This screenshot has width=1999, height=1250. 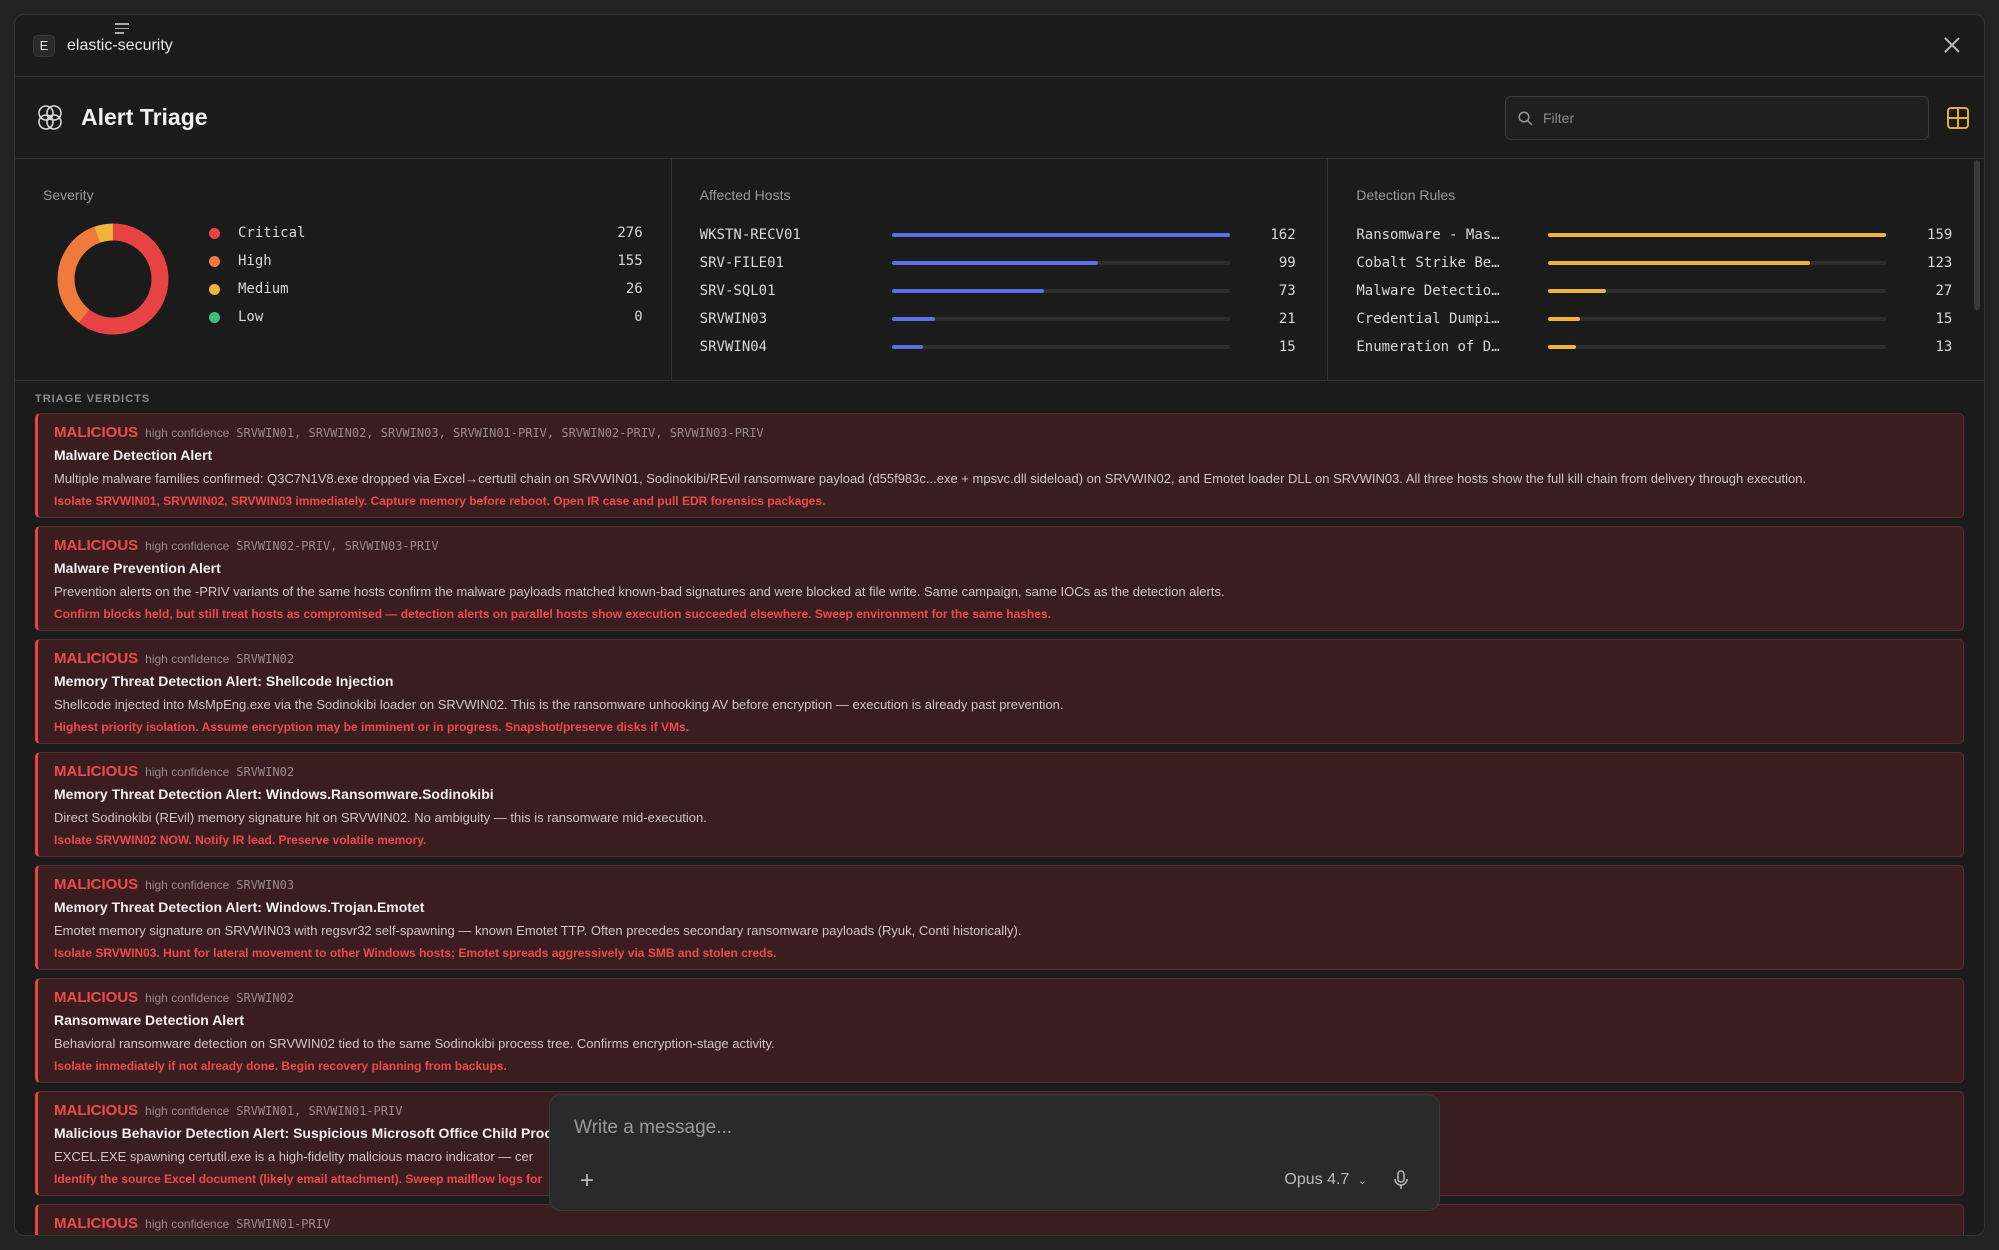 I want to click on message-input, so click(x=974, y=1128).